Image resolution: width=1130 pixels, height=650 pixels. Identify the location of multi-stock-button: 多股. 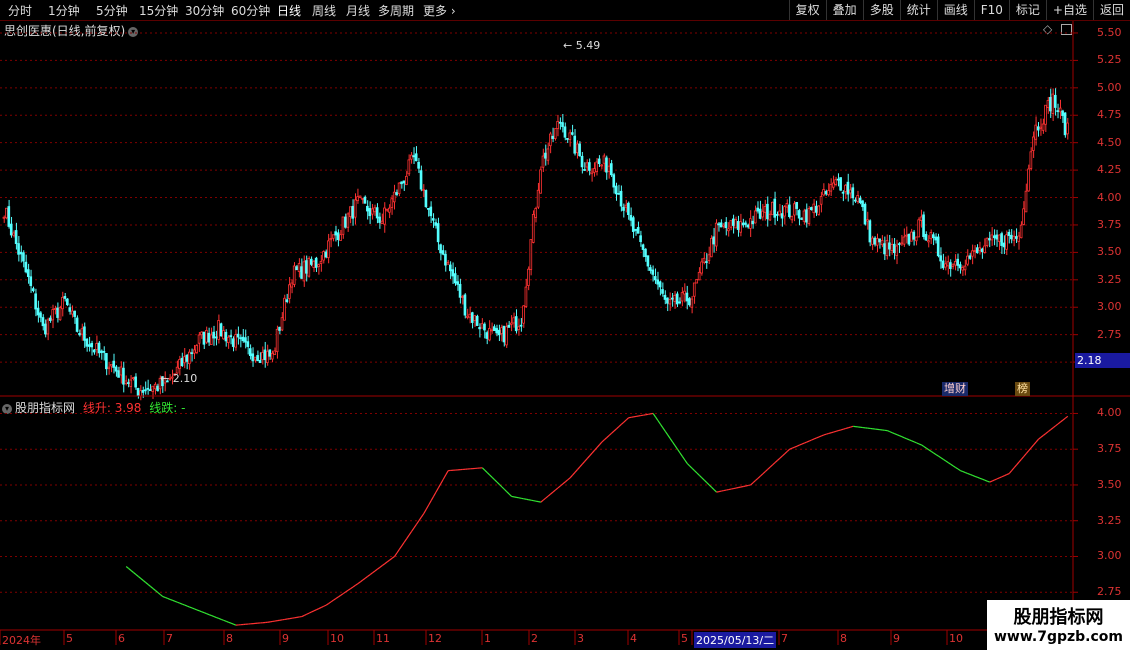
(881, 10).